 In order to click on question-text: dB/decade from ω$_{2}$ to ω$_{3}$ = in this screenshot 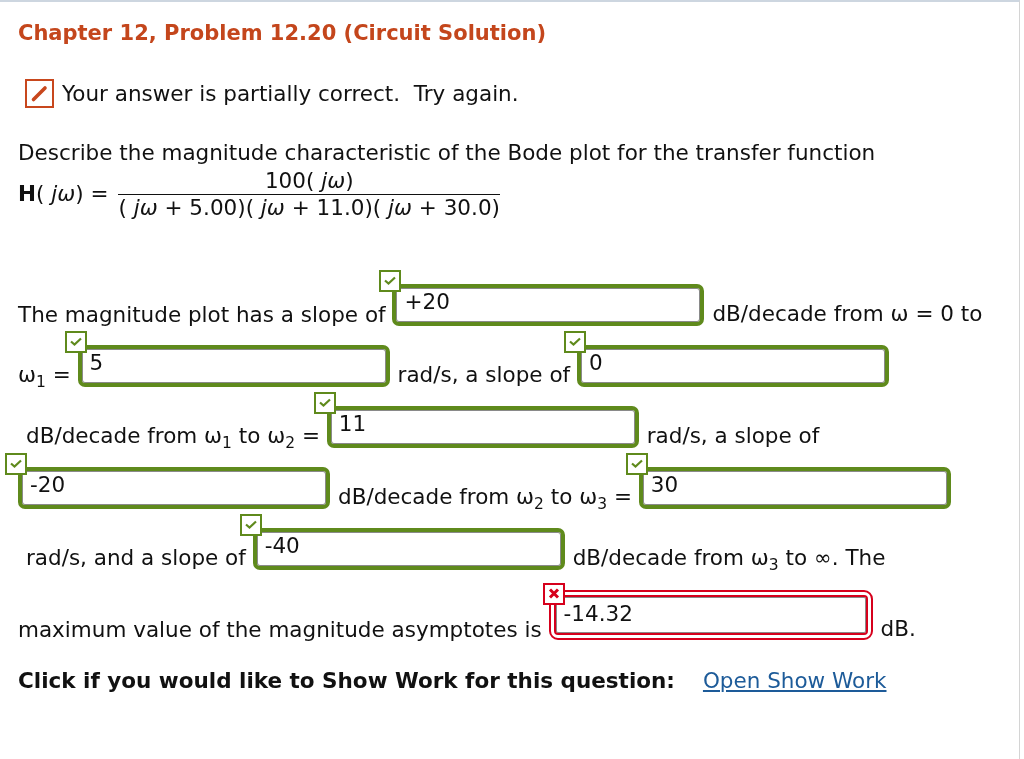, I will do `click(484, 497)`.